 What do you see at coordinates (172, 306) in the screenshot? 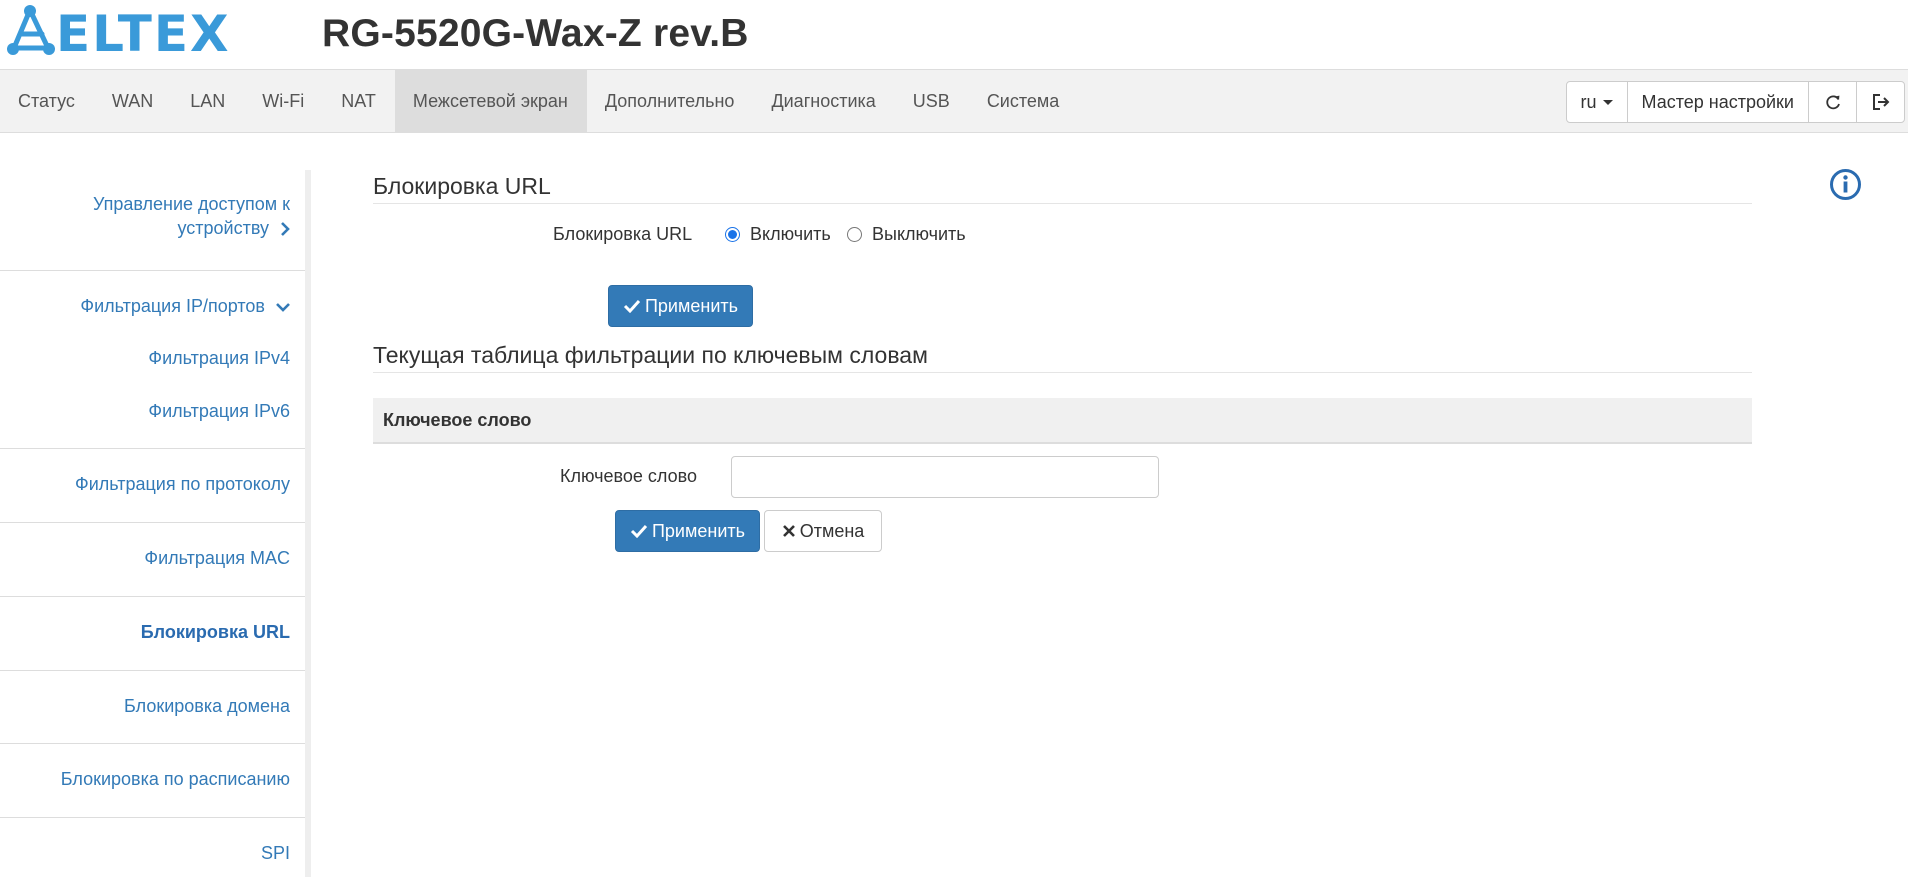
I see `sidebar-item-label: Фильтрация IP/портов` at bounding box center [172, 306].